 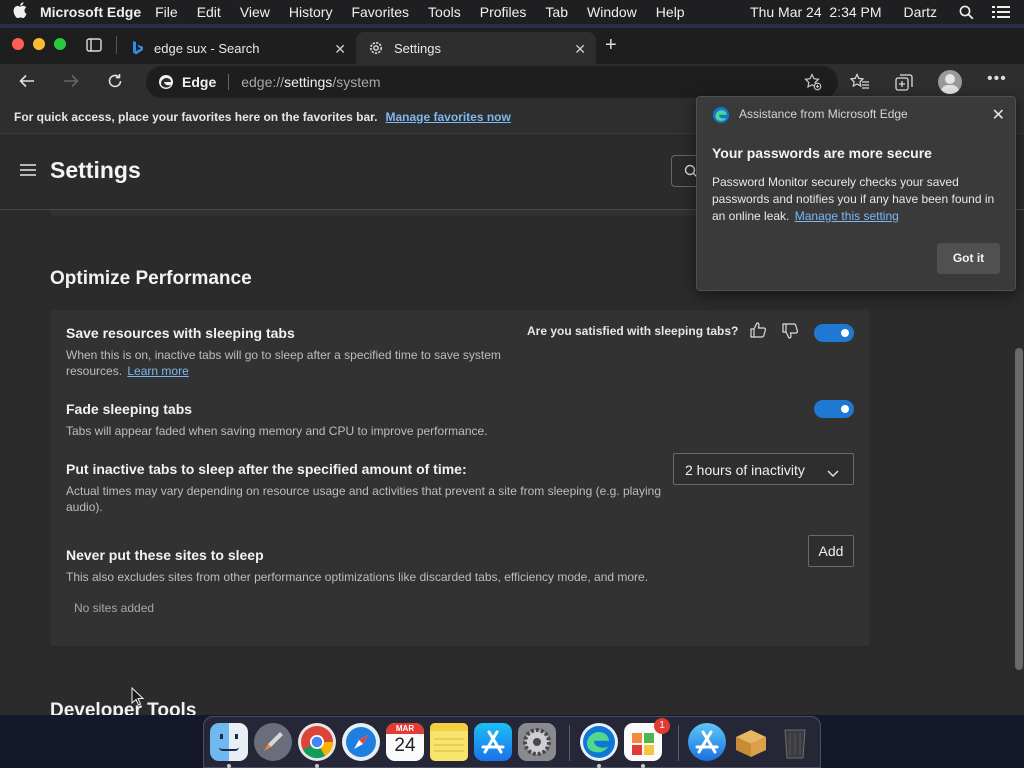 I want to click on feedback-question: Are you satisfied with sleeping tabs?, so click(x=633, y=331).